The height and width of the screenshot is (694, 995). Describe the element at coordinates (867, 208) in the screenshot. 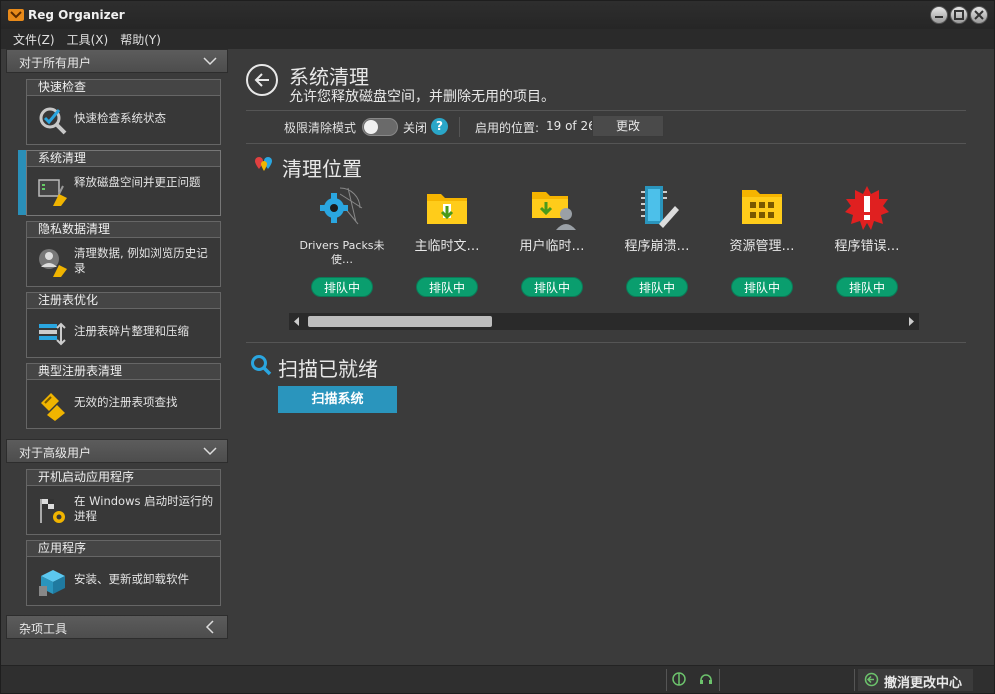

I see `error-report-icon` at that location.